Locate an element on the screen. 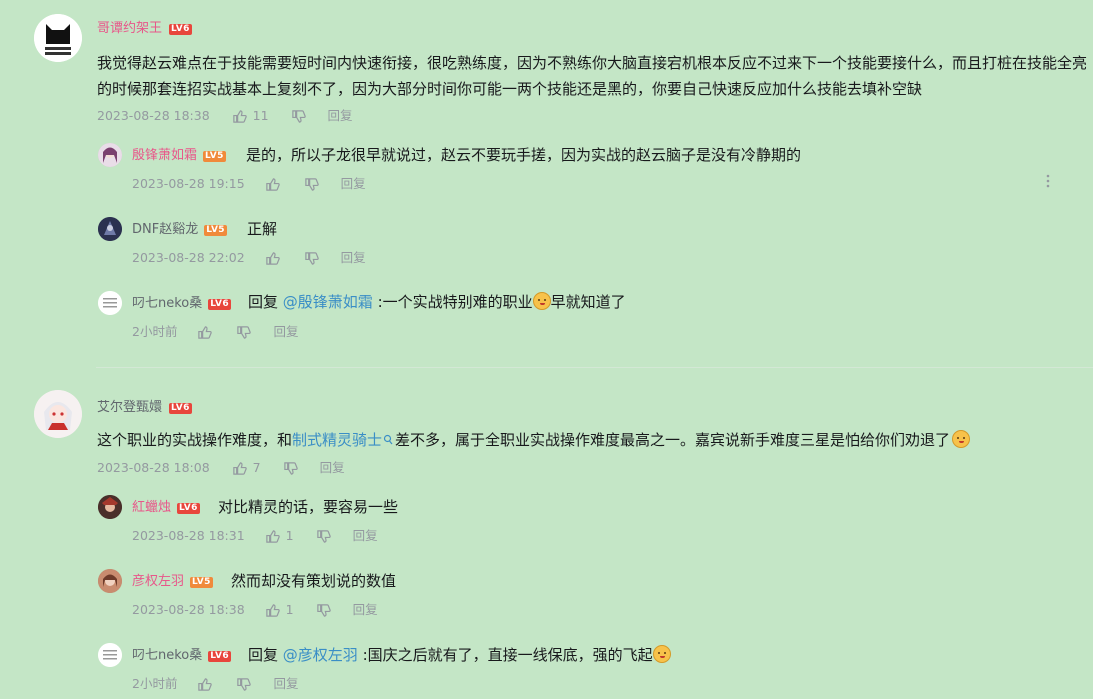 This screenshot has height=699, width=1093. reply-meta: 2023-08-28 19:15 回复 is located at coordinates (249, 184).